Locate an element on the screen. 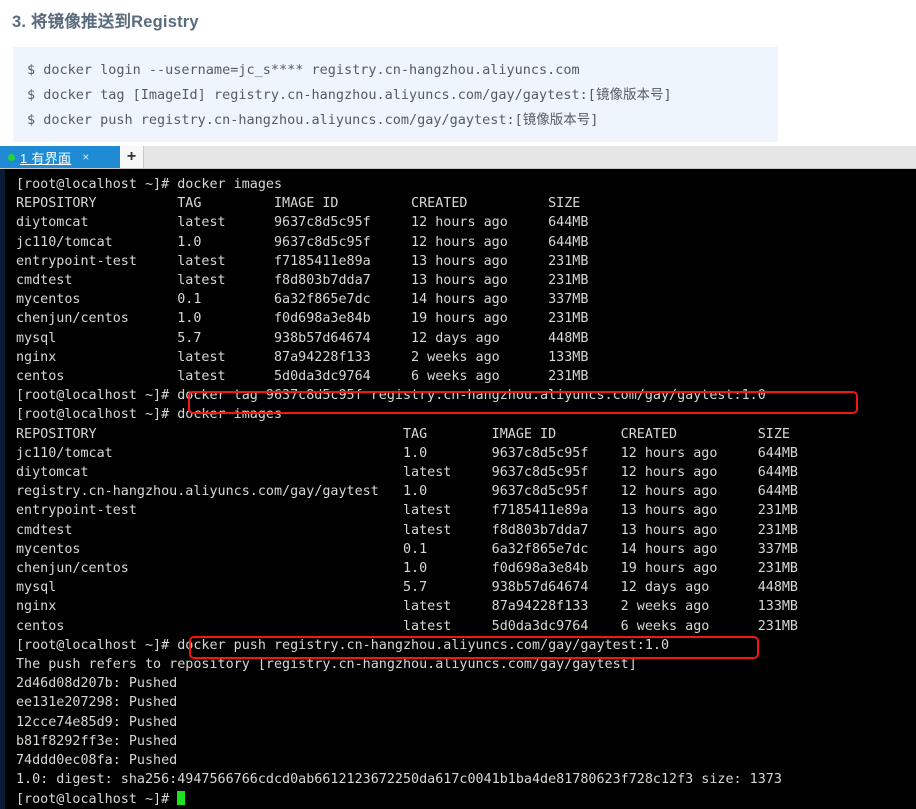 This screenshot has width=916, height=809. connection-status-dot-icon is located at coordinates (11, 157).